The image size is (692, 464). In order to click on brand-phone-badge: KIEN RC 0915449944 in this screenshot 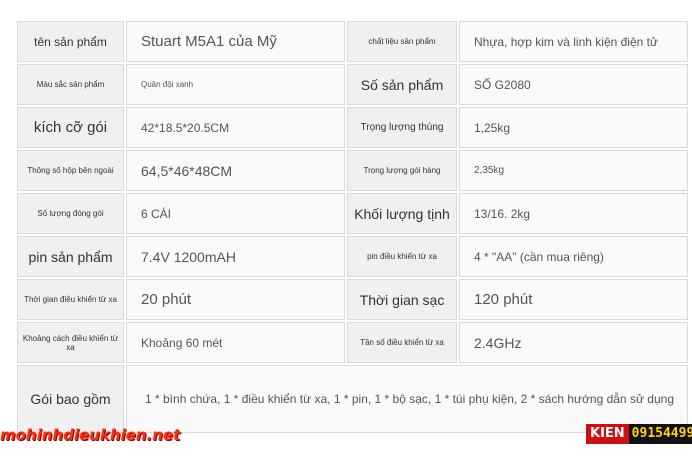, I will do `click(639, 442)`.